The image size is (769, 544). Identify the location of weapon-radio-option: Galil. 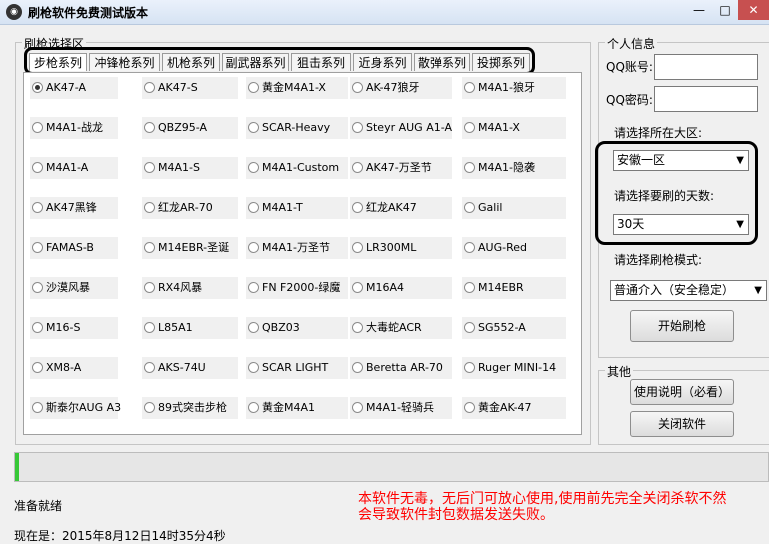
(514, 208).